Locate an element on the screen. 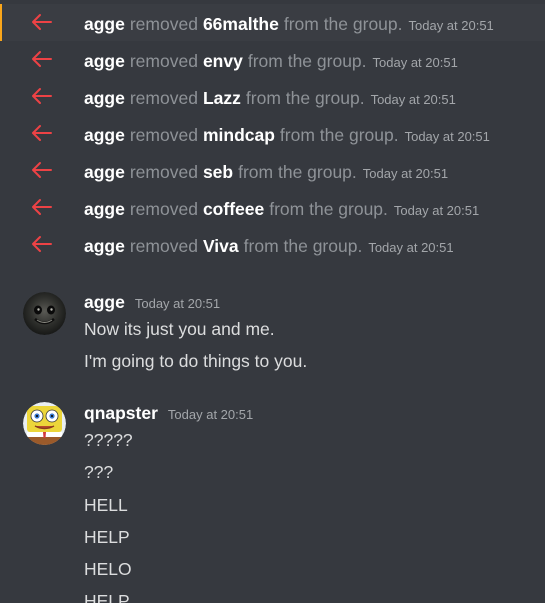  system-target: Viva is located at coordinates (221, 246).